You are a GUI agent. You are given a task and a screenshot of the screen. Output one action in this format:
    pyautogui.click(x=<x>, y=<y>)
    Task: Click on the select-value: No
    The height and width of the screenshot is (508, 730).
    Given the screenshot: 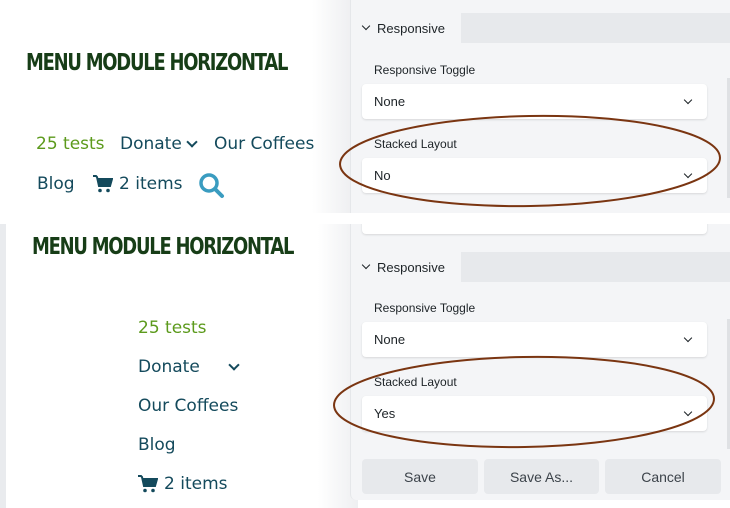 What is the action you would take?
    pyautogui.click(x=382, y=175)
    